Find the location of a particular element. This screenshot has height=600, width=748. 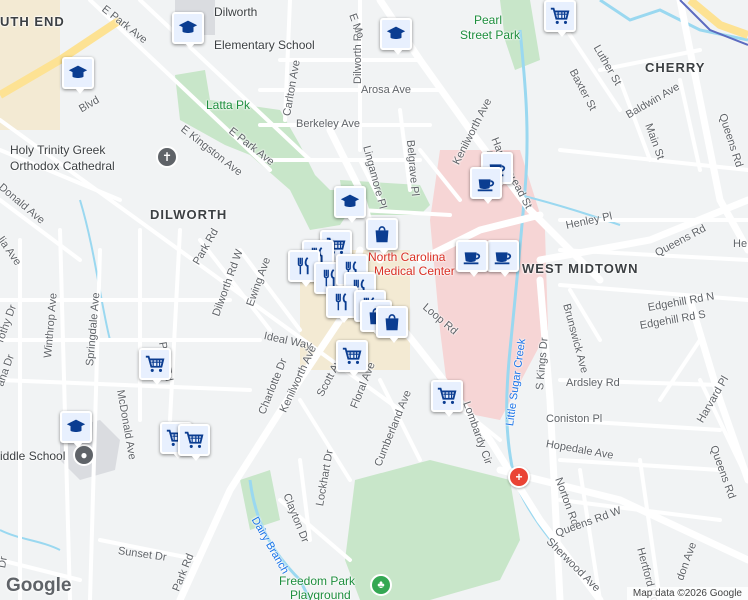

pearl-street-park-label-2: Street Park is located at coordinates (490, 35).